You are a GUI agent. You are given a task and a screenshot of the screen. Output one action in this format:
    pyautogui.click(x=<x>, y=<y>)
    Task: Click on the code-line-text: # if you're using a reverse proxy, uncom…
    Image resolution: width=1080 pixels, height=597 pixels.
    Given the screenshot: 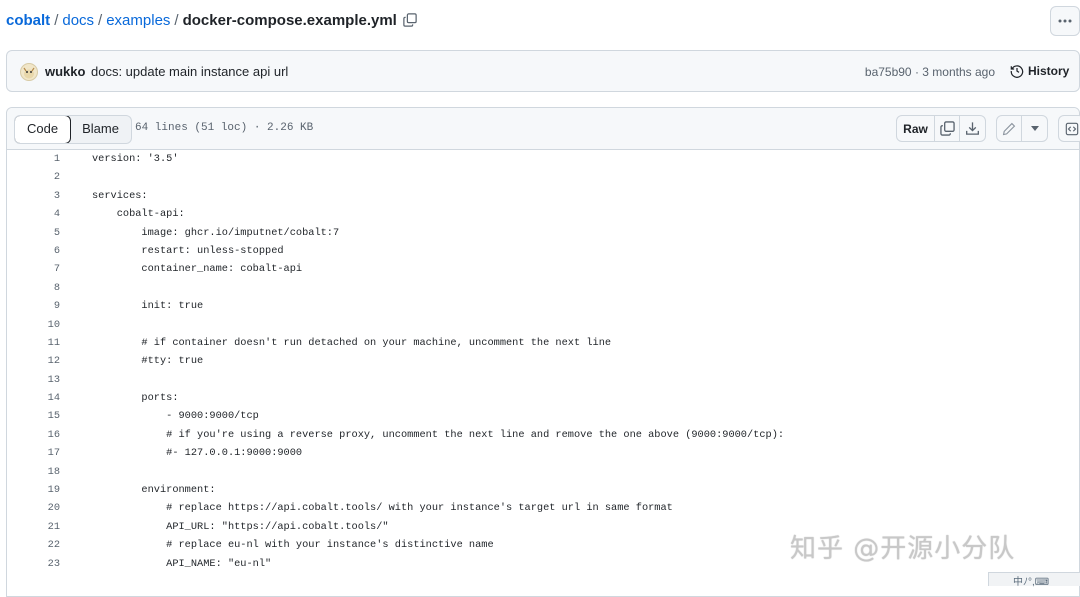 What is the action you would take?
    pyautogui.click(x=438, y=434)
    